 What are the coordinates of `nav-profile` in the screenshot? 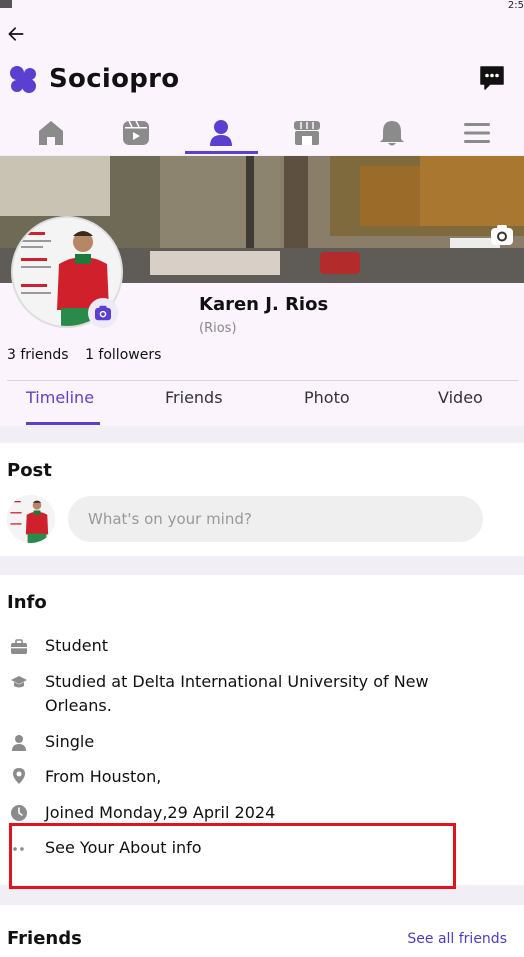 It's located at (221, 133).